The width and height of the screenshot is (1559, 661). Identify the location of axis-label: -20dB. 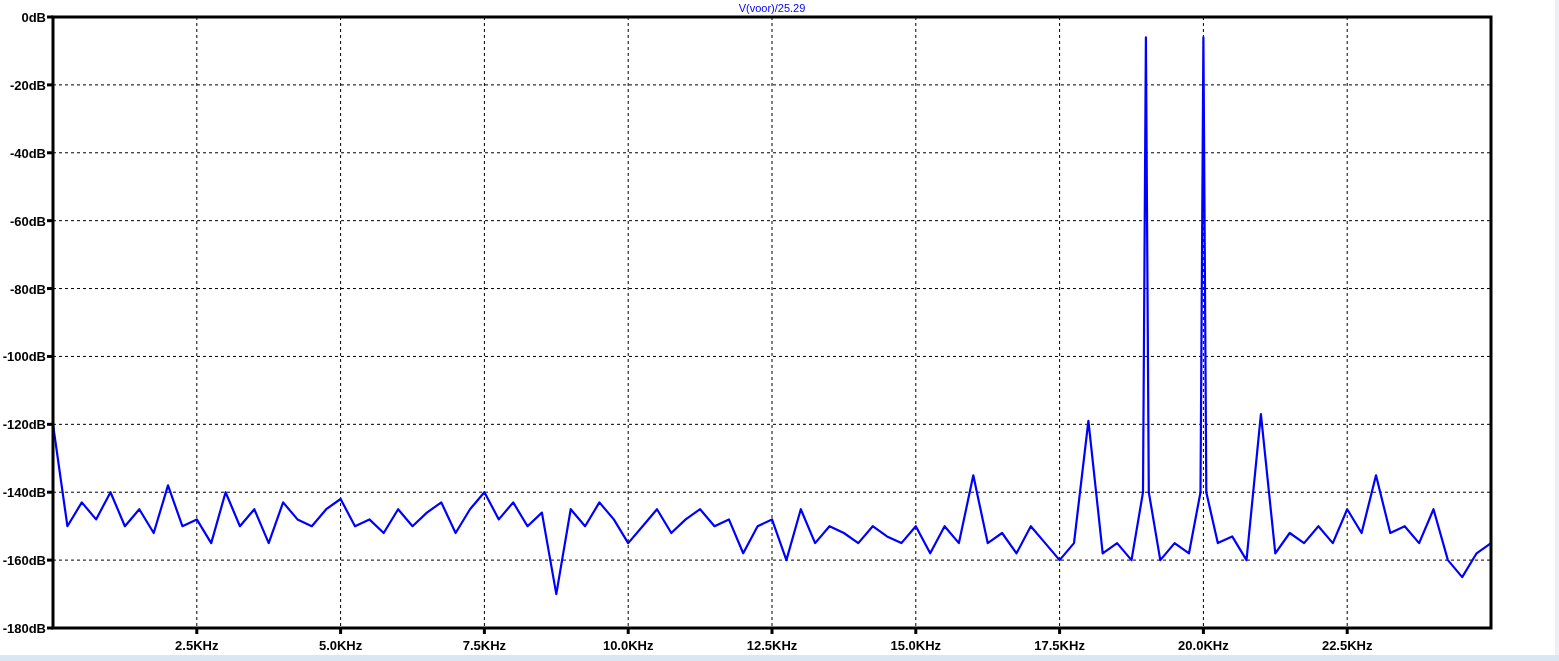
(27, 85).